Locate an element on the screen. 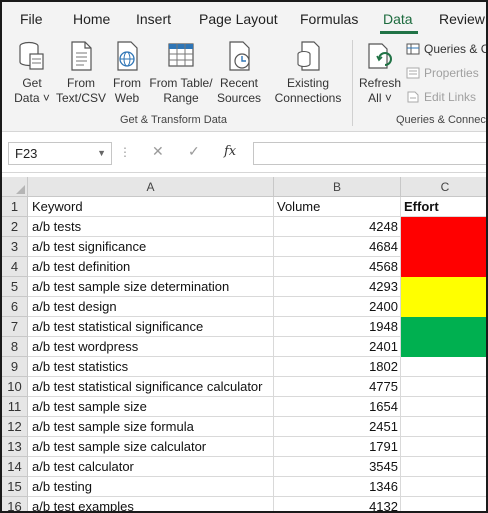 The width and height of the screenshot is (488, 513). tab-formulas: Formulas is located at coordinates (329, 19).